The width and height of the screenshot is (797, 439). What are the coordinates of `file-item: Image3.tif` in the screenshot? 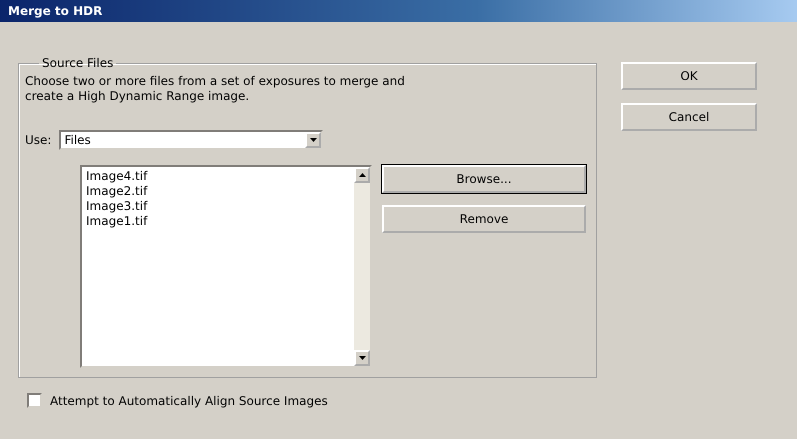 It's located at (218, 206).